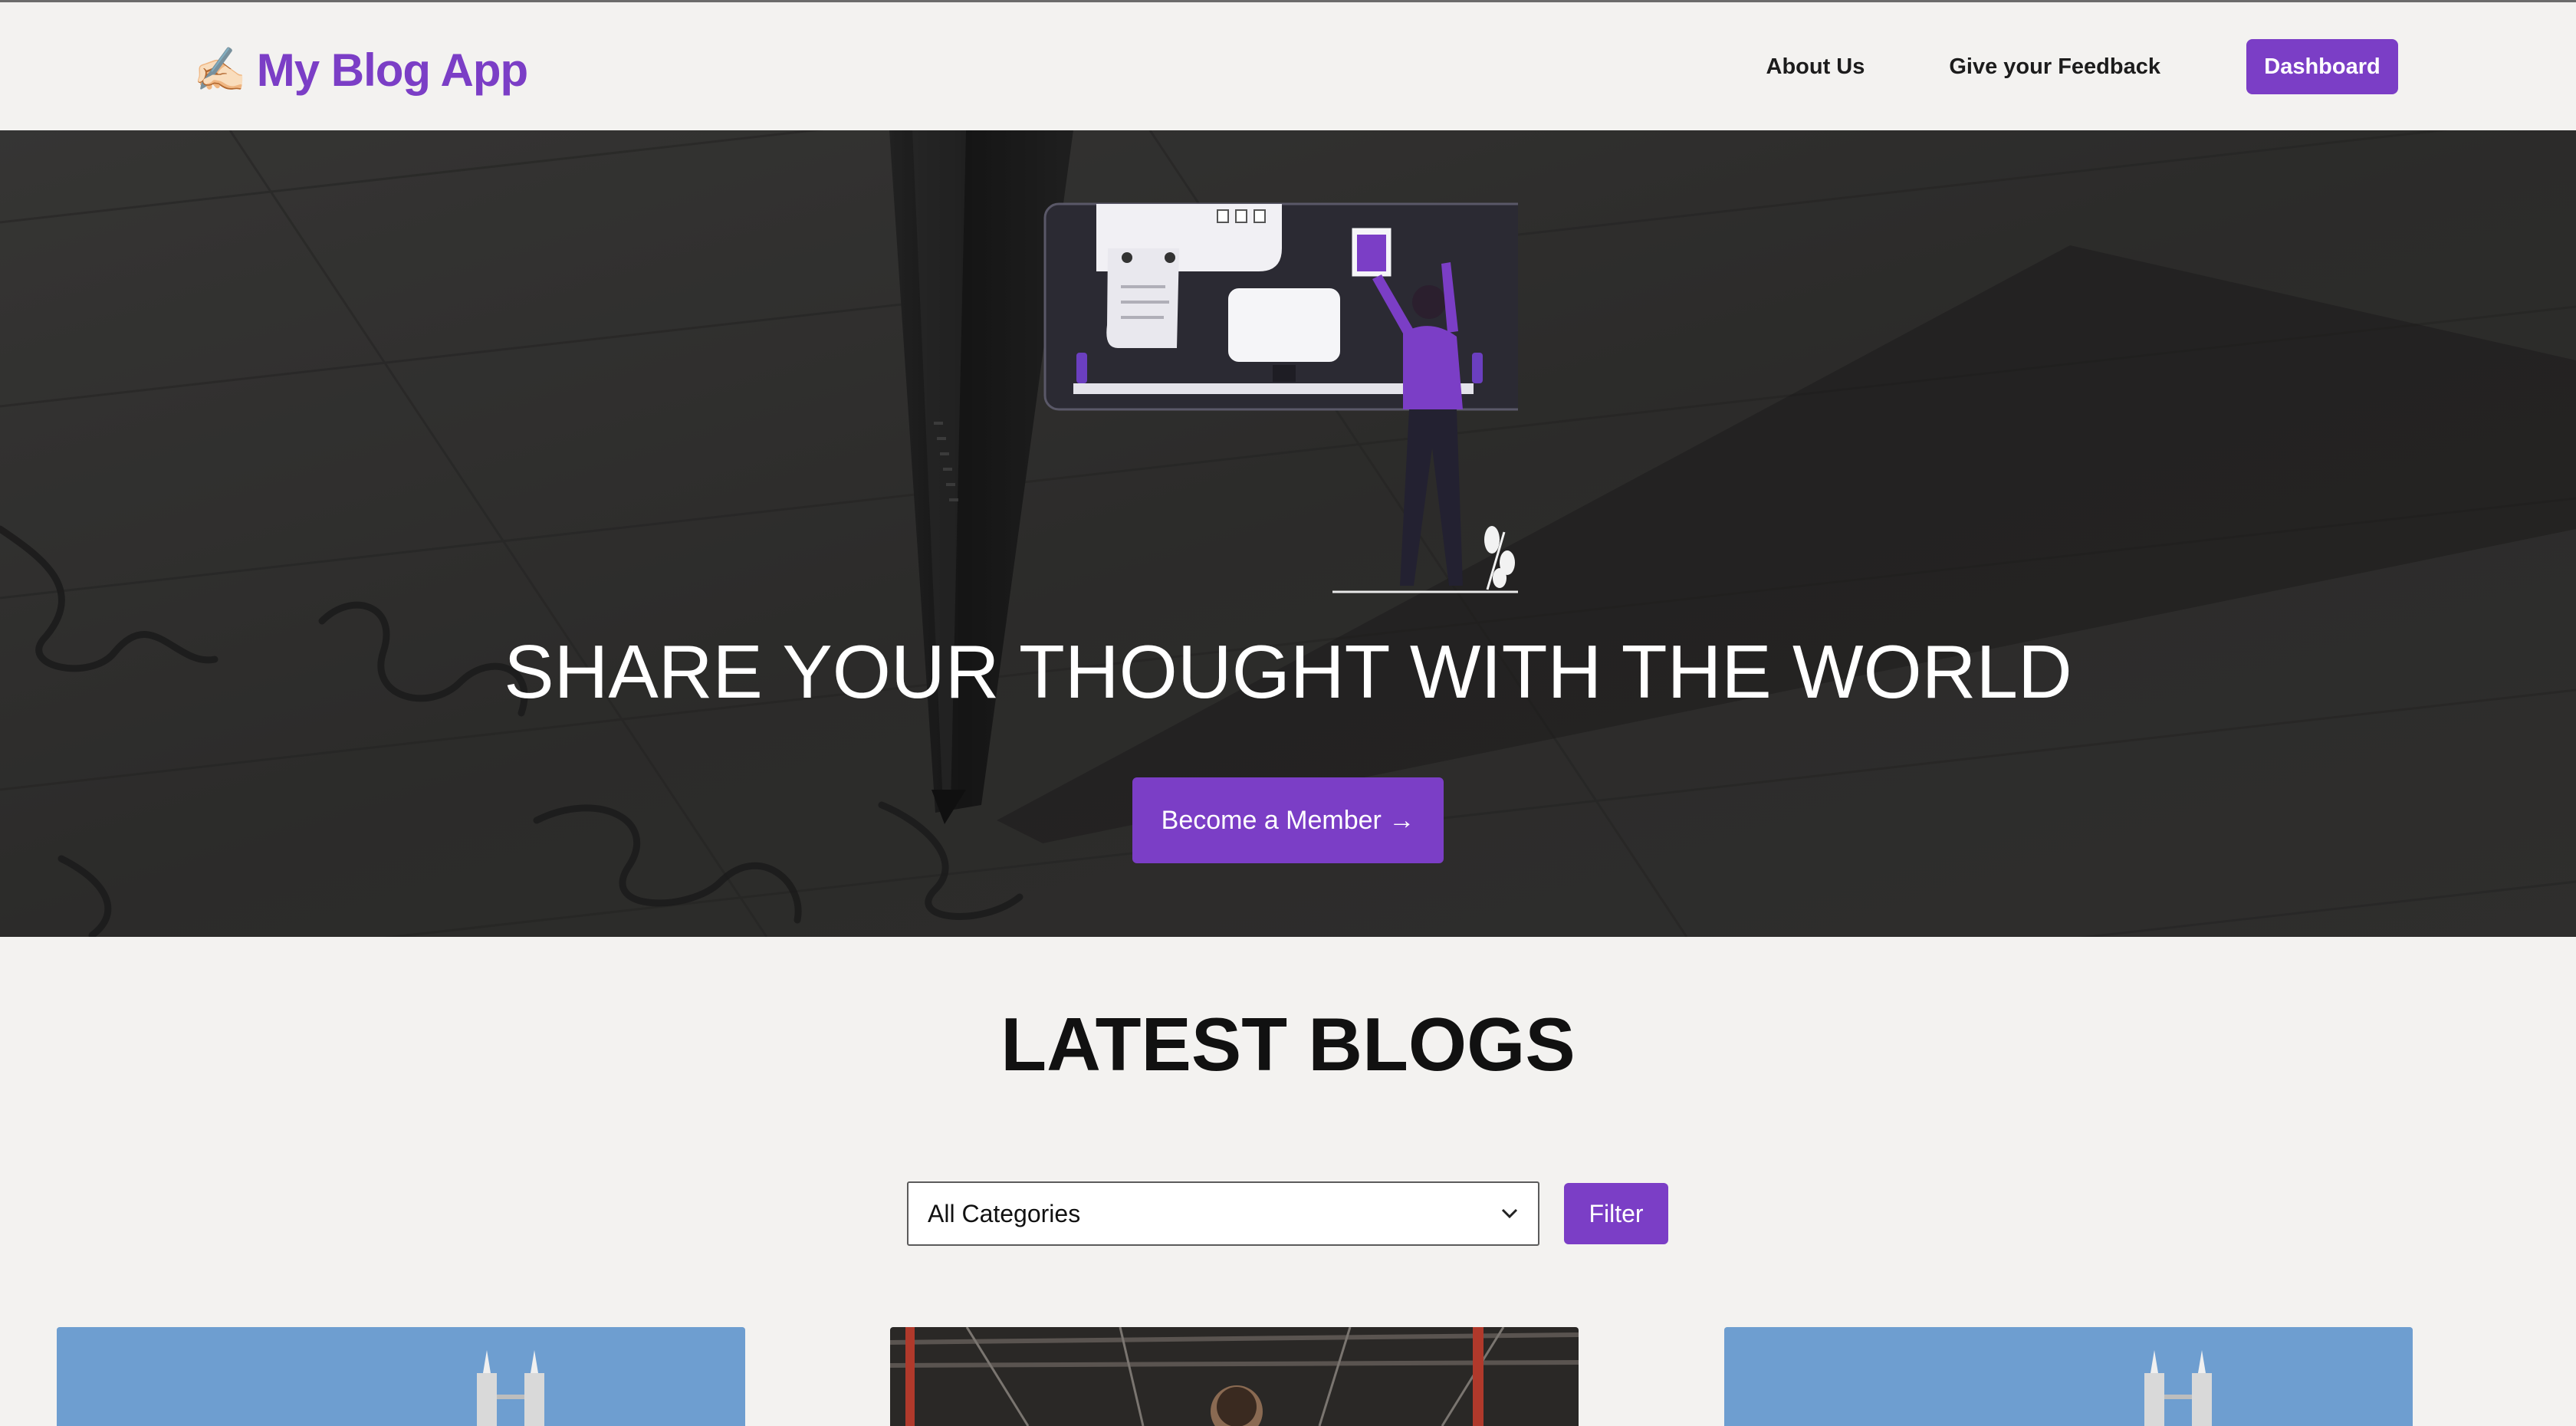 This screenshot has width=2576, height=1426. Describe the element at coordinates (220, 70) in the screenshot. I see `writing-hand-icon: ✍🏻` at that location.